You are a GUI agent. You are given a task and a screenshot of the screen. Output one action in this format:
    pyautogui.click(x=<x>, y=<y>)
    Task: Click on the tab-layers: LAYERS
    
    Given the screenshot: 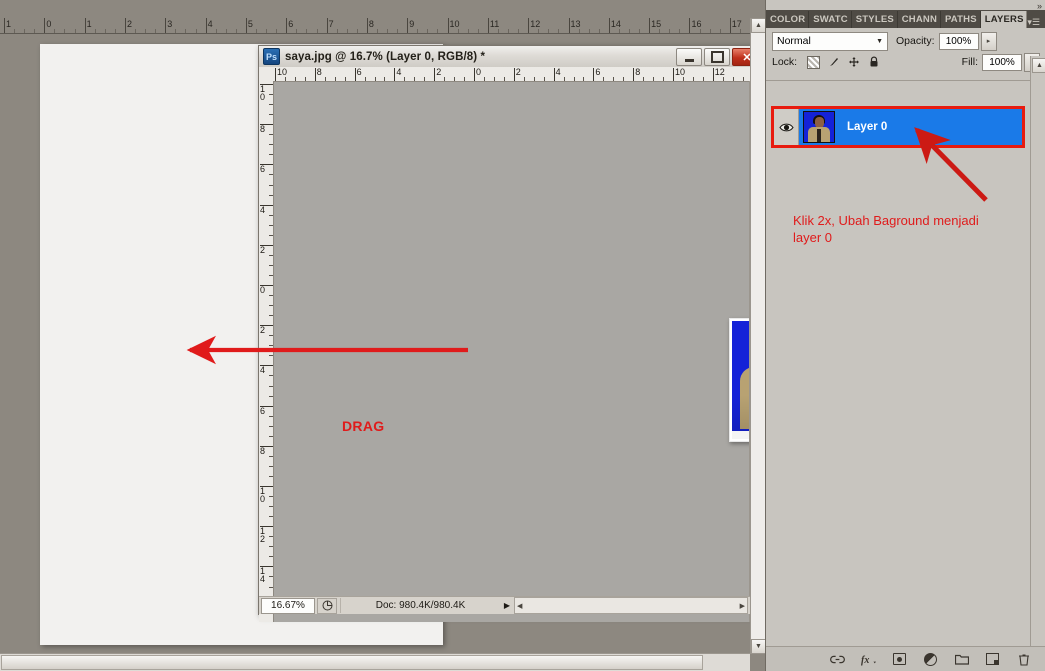 What is the action you would take?
    pyautogui.click(x=1004, y=19)
    